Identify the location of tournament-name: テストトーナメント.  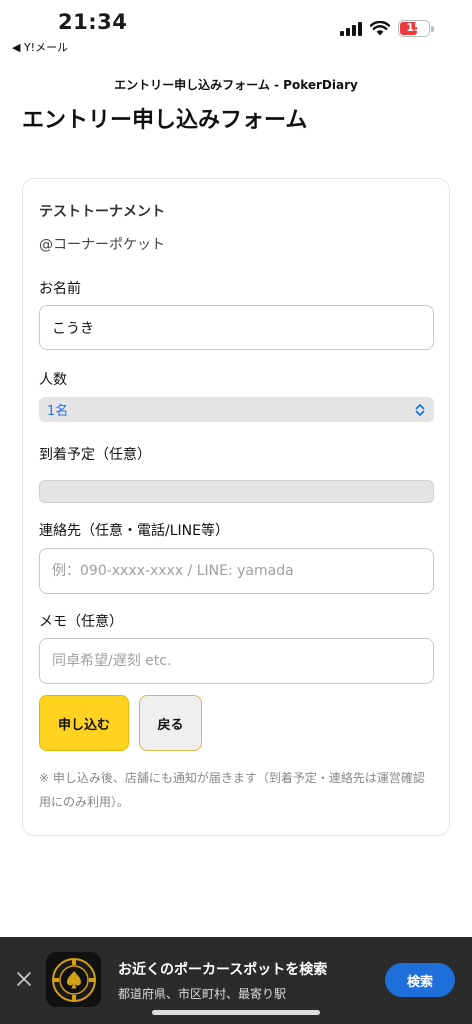
(102, 212).